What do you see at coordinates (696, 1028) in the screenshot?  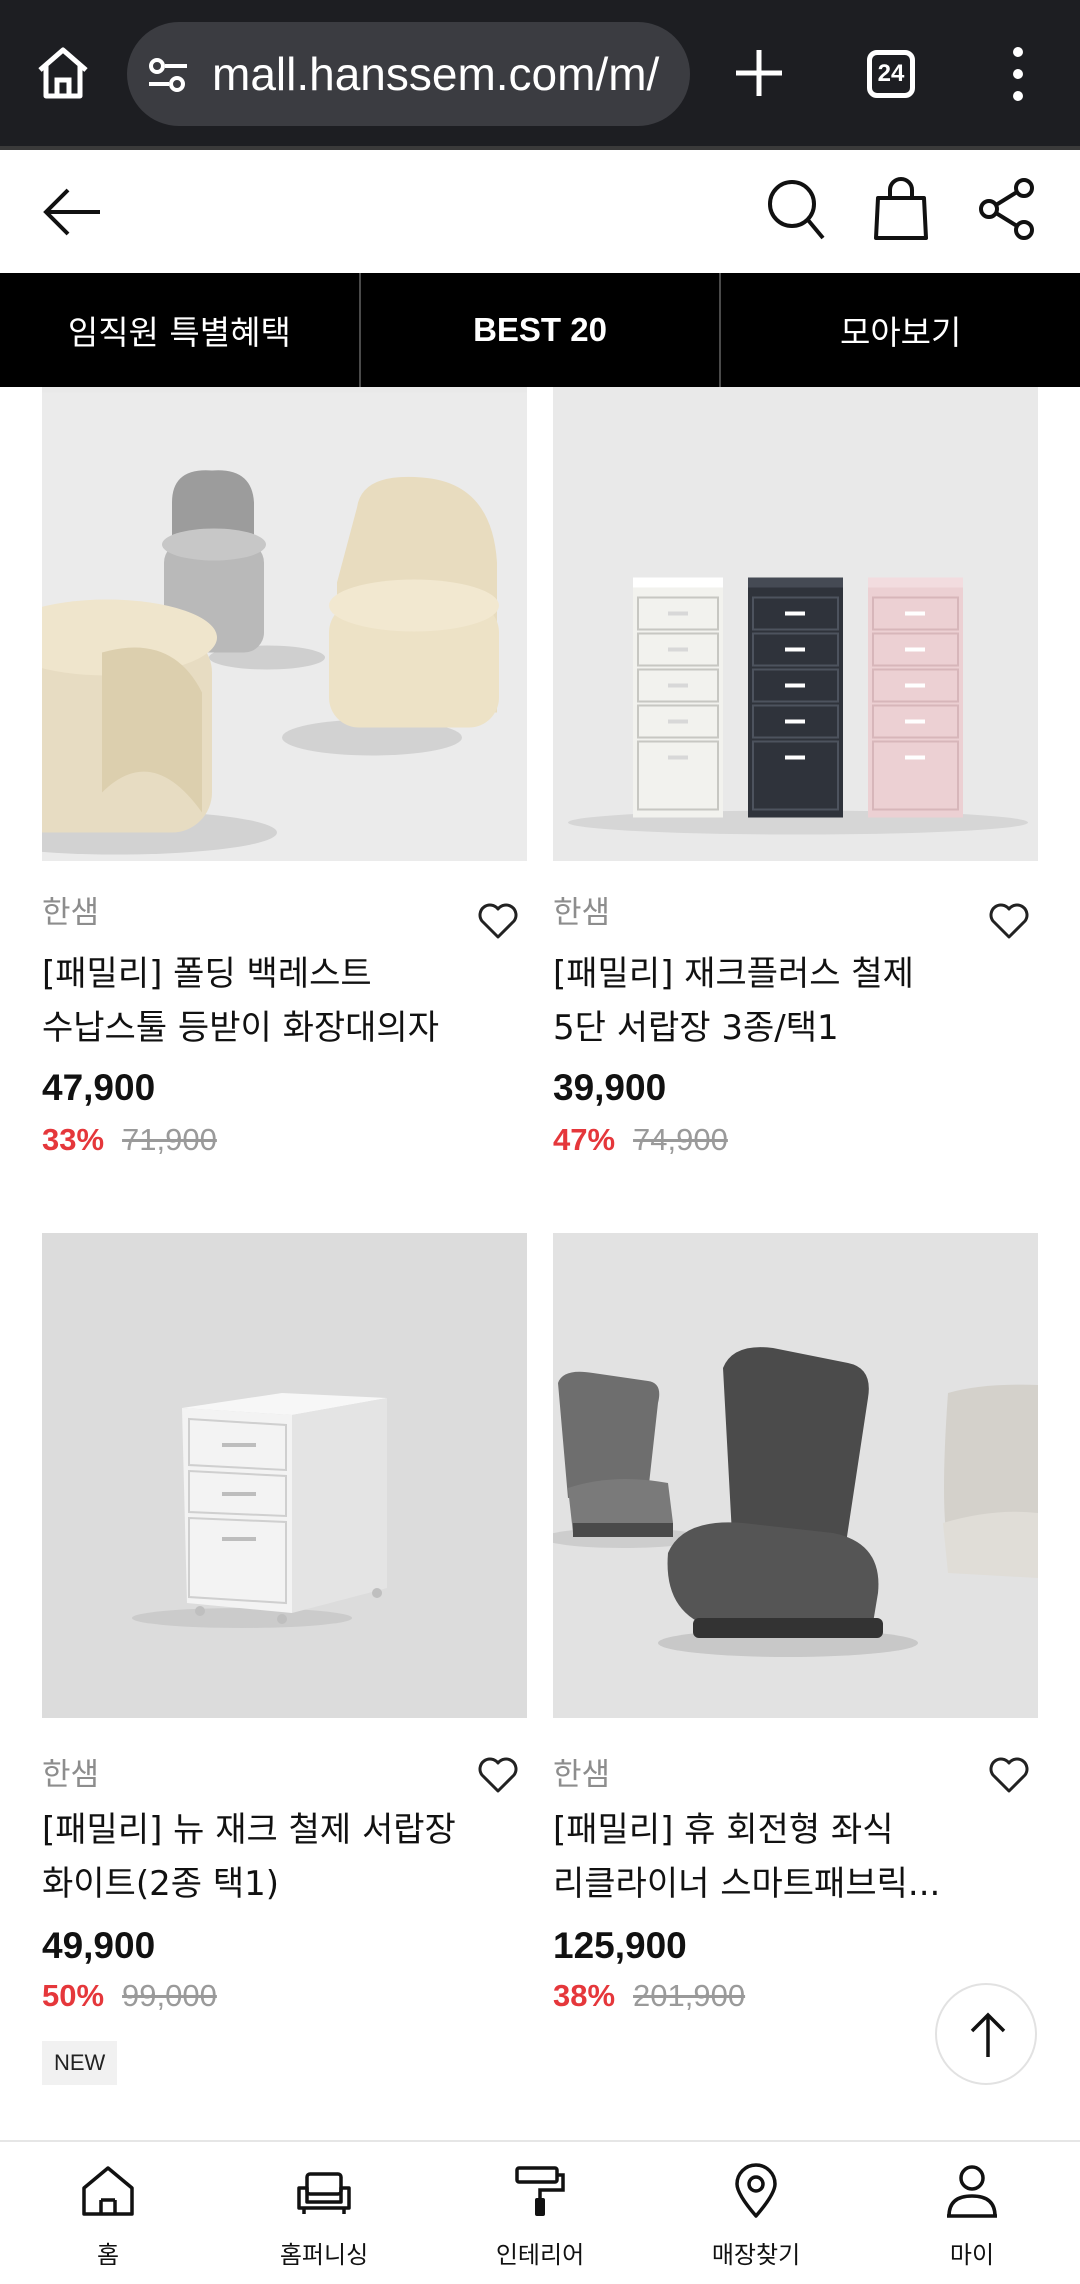 I see `product-name-line2: 5단 서랍장 3종/택1` at bounding box center [696, 1028].